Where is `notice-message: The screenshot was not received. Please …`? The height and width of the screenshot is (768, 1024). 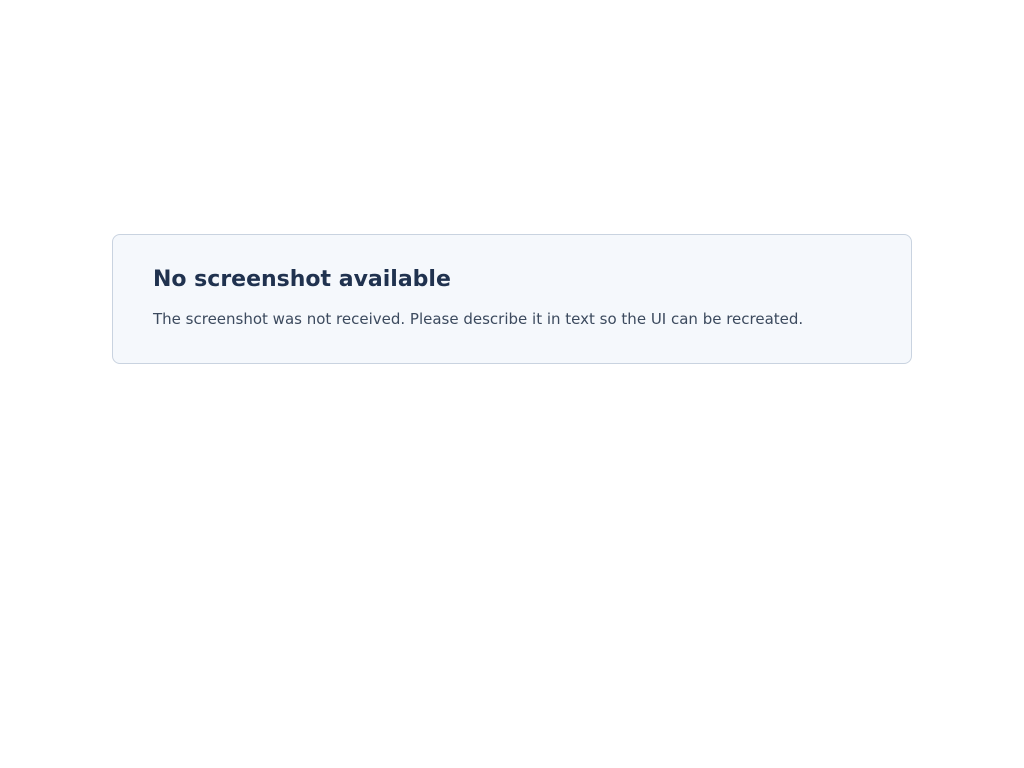 notice-message: The screenshot was not received. Please … is located at coordinates (478, 319).